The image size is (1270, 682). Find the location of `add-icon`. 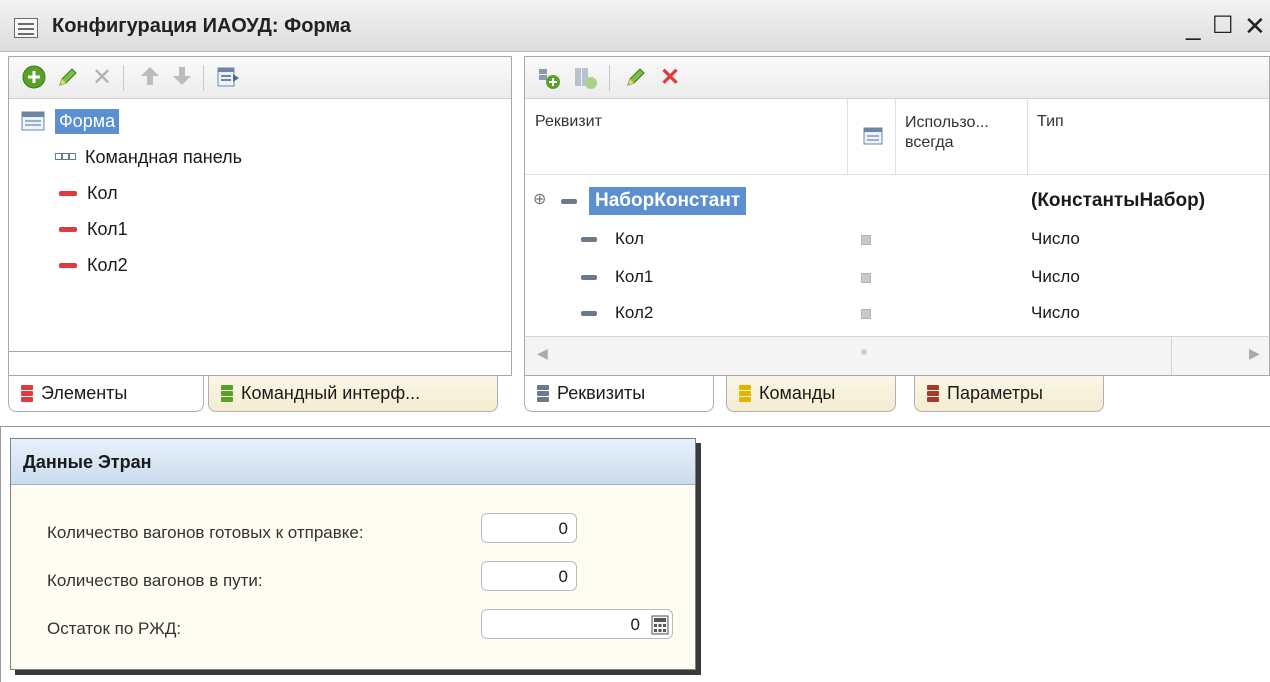

add-icon is located at coordinates (34, 78).